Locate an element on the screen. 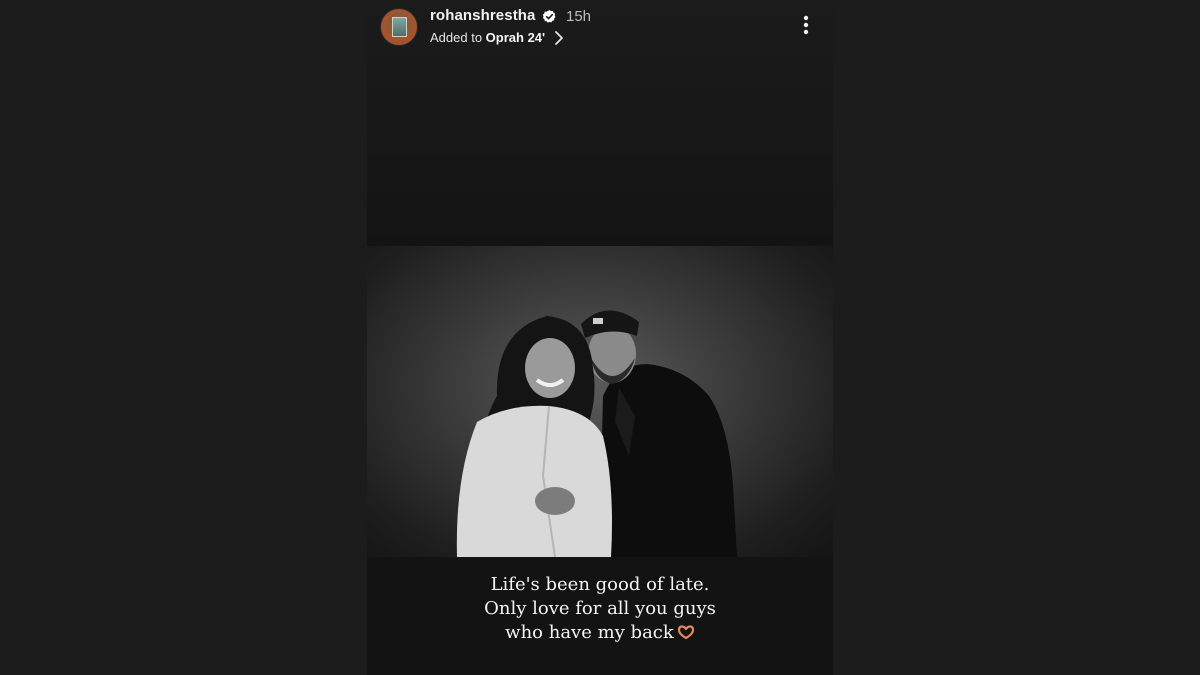  avatar is located at coordinates (399, 27).